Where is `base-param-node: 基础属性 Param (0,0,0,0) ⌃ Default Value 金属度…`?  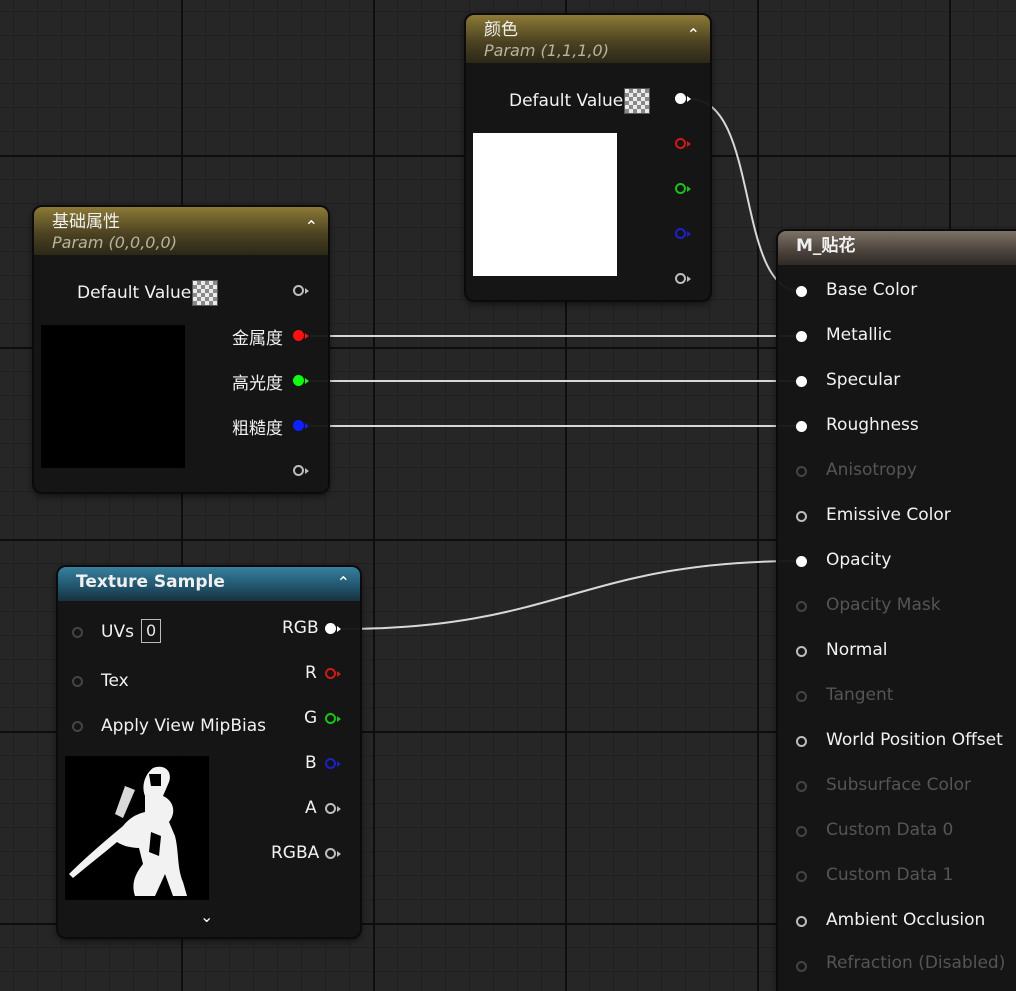 base-param-node: 基础属性 Param (0,0,0,0) ⌃ Default Value 金属度… is located at coordinates (181, 349).